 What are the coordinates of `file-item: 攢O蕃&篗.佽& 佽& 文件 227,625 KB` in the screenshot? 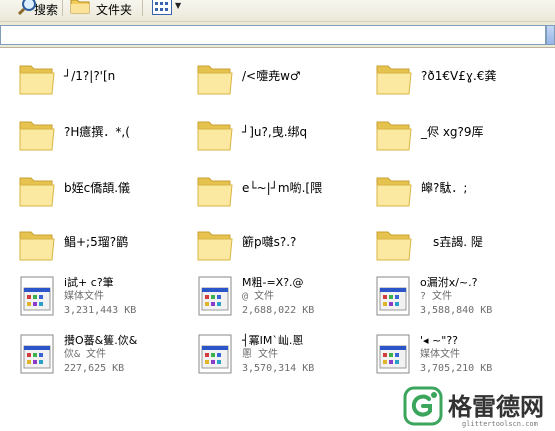 It's located at (78, 355).